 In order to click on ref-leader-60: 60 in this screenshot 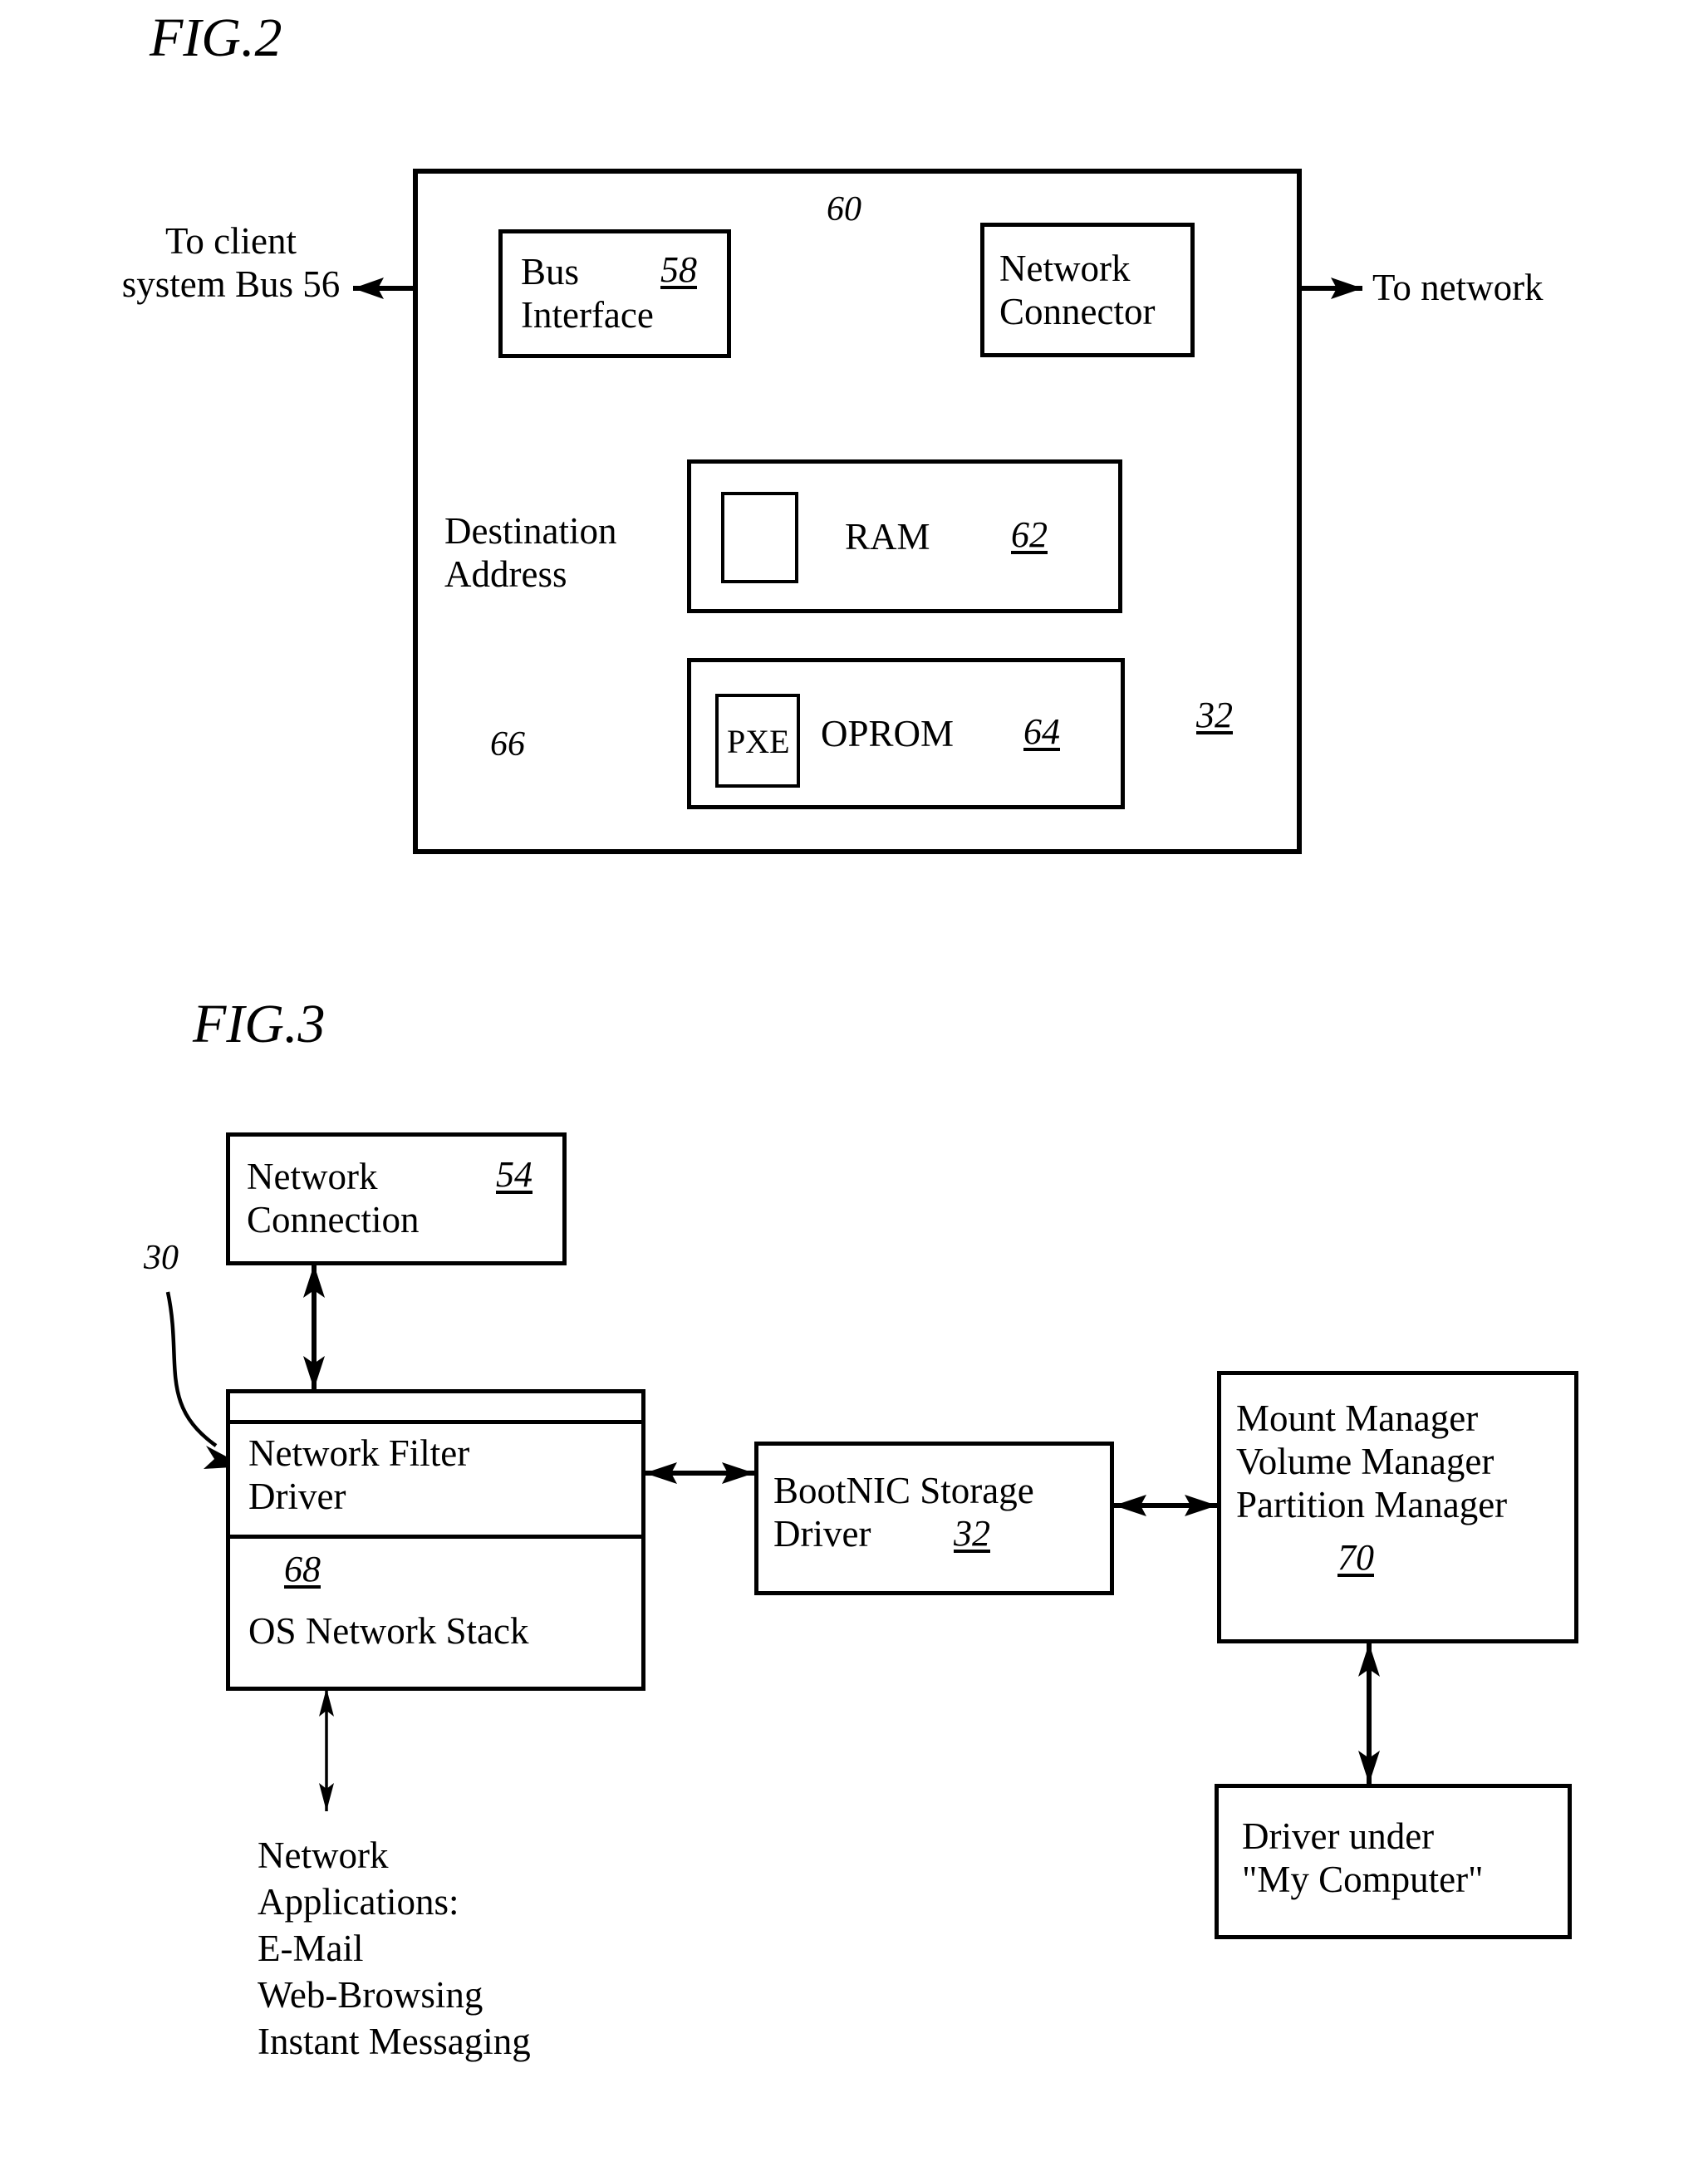, I will do `click(844, 209)`.